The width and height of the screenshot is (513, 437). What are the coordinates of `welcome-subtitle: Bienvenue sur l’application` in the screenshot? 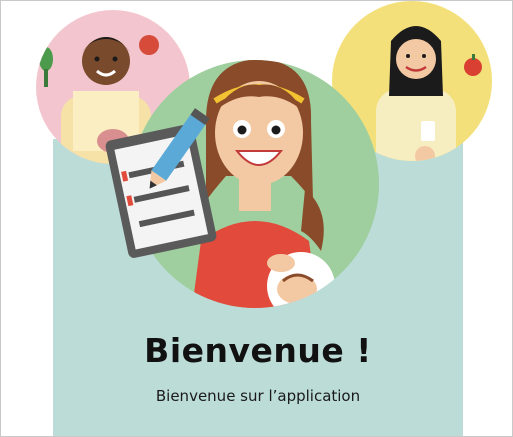 It's located at (258, 396).